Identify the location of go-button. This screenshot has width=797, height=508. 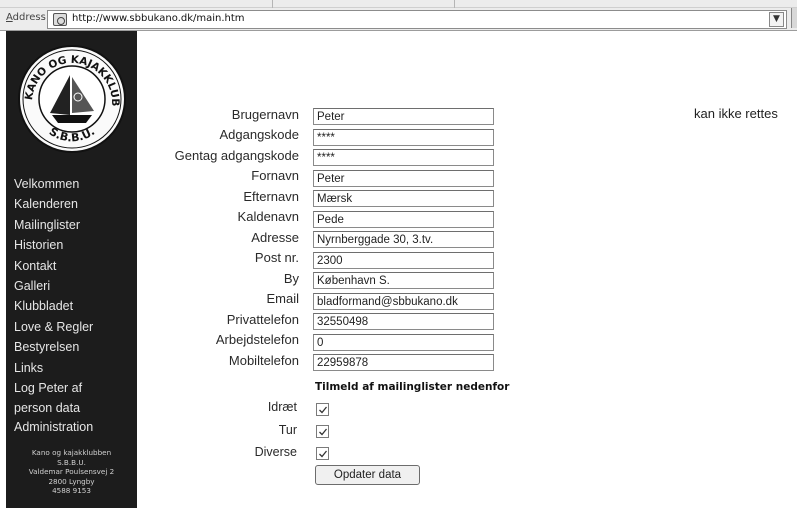
(794, 18).